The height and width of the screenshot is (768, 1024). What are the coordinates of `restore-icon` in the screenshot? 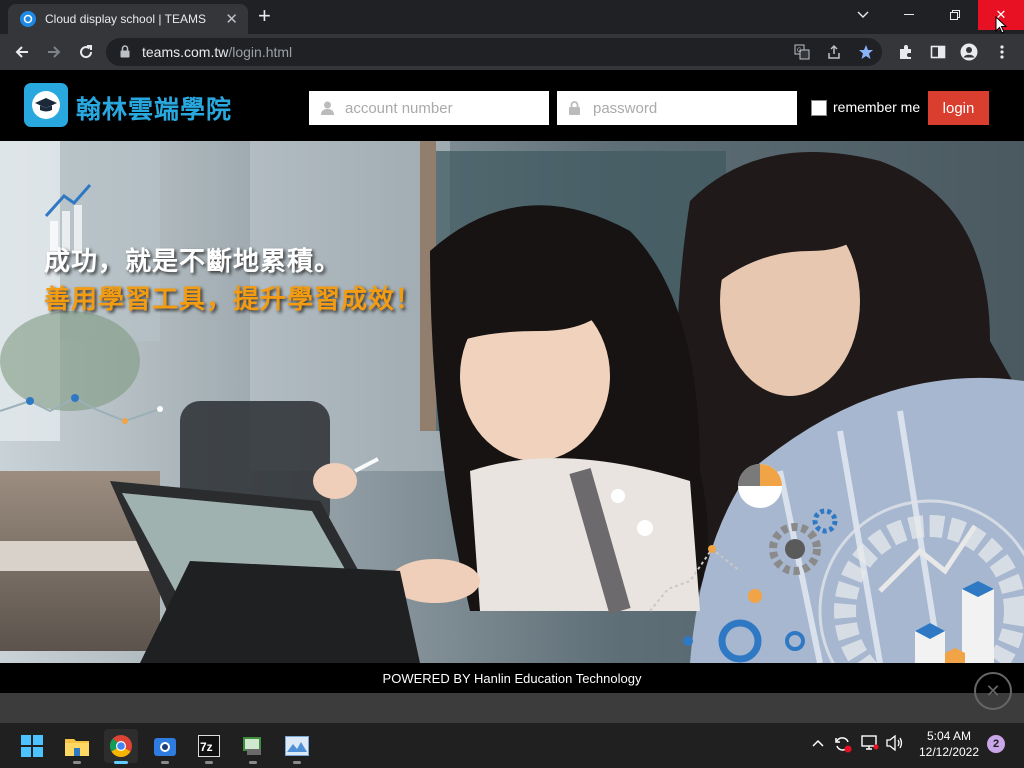 It's located at (955, 15).